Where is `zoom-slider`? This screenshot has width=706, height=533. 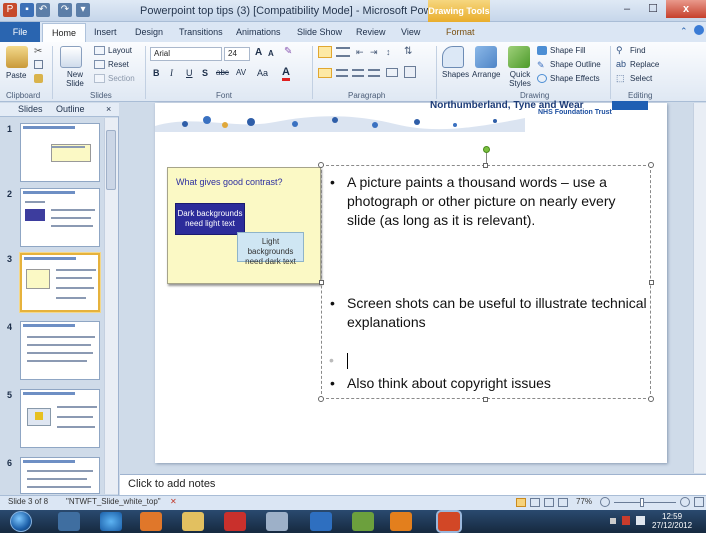
zoom-slider is located at coordinates (645, 502).